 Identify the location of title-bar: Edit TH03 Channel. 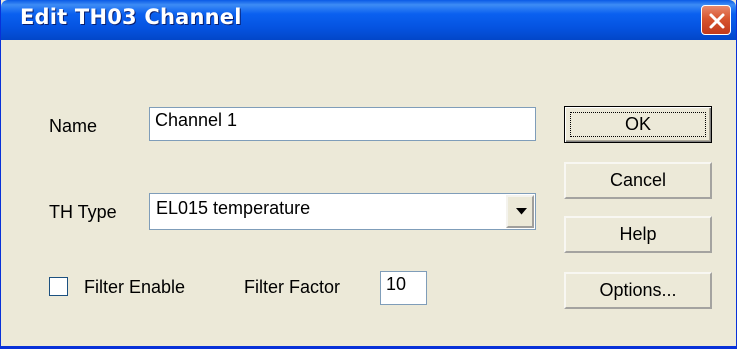
(368, 20).